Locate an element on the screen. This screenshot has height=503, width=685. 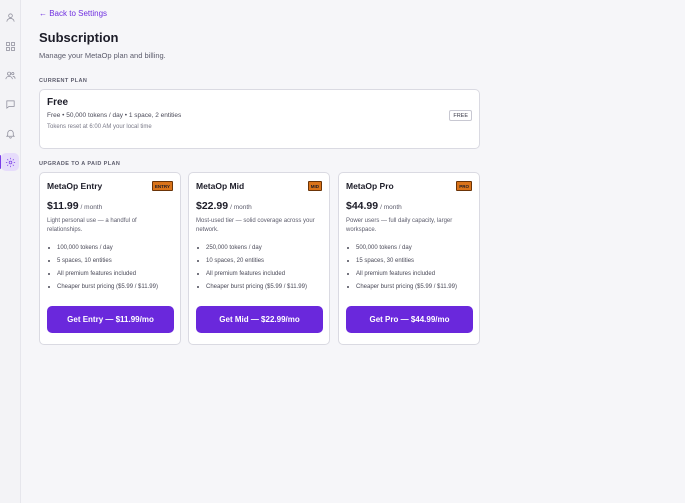
sidebar-item-profile is located at coordinates (10, 17).